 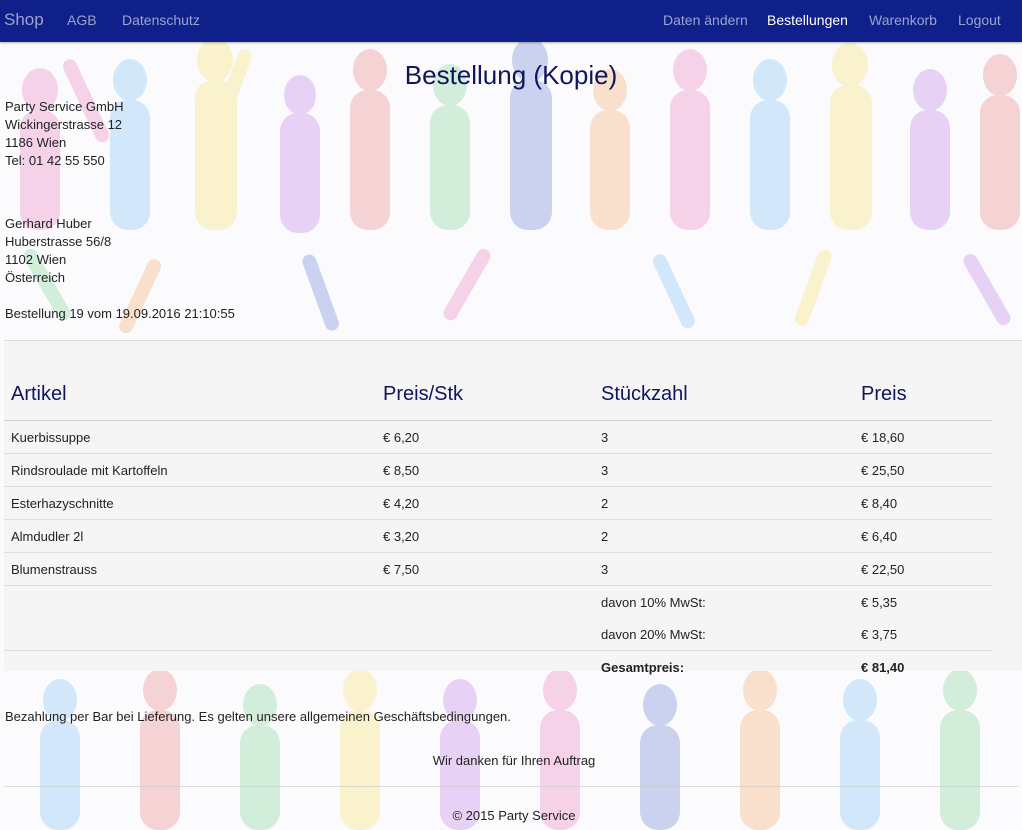 What do you see at coordinates (923, 470) in the screenshot?
I see `cell-preis: € 25,50` at bounding box center [923, 470].